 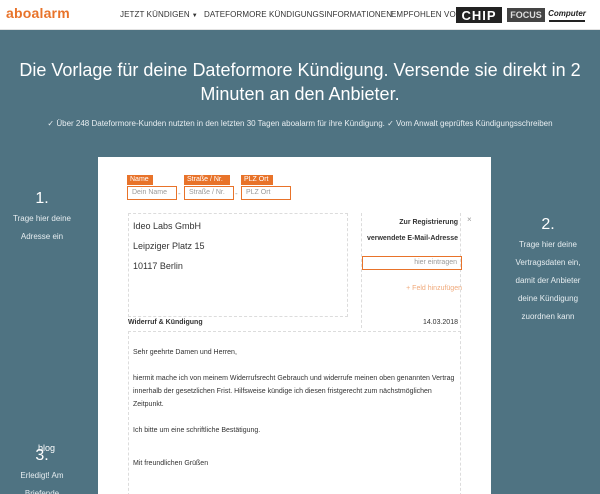 What do you see at coordinates (46, 448) in the screenshot?
I see `blog-link: blog` at bounding box center [46, 448].